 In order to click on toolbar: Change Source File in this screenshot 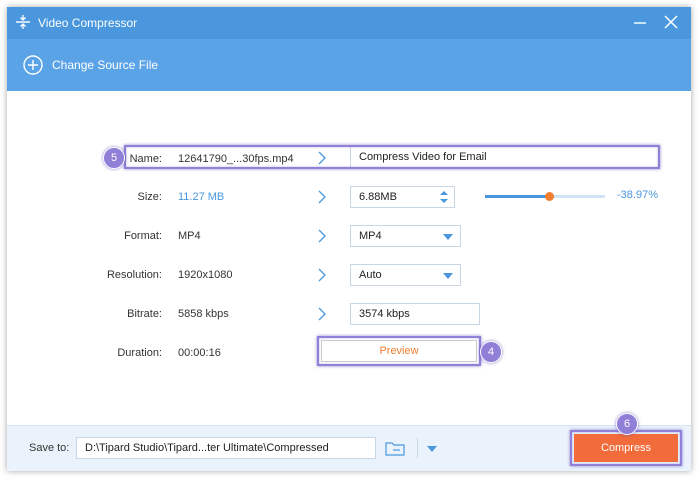, I will do `click(349, 65)`.